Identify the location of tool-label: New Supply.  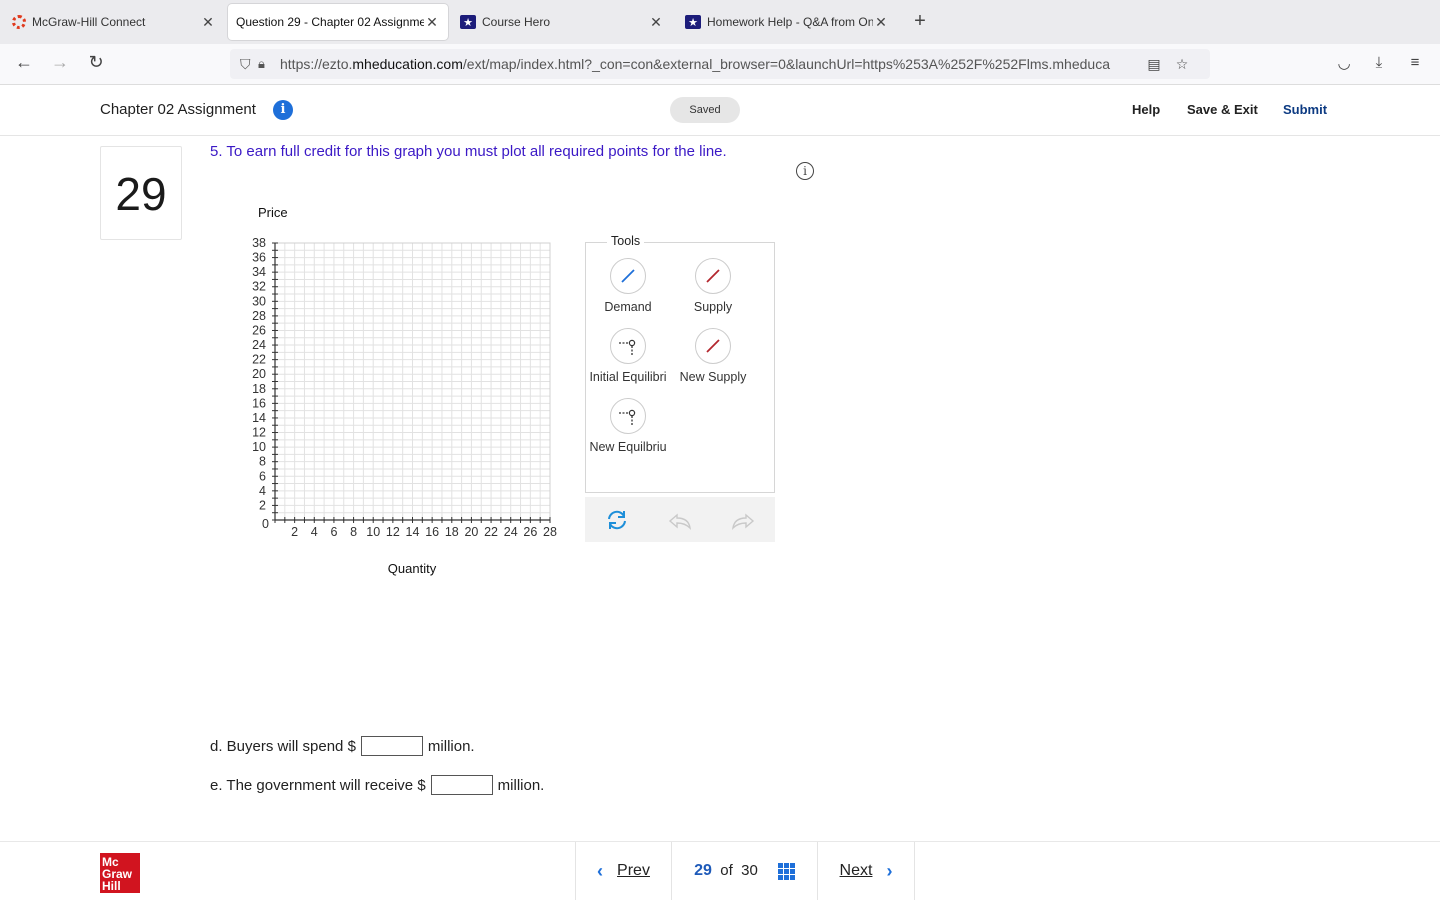
(713, 377).